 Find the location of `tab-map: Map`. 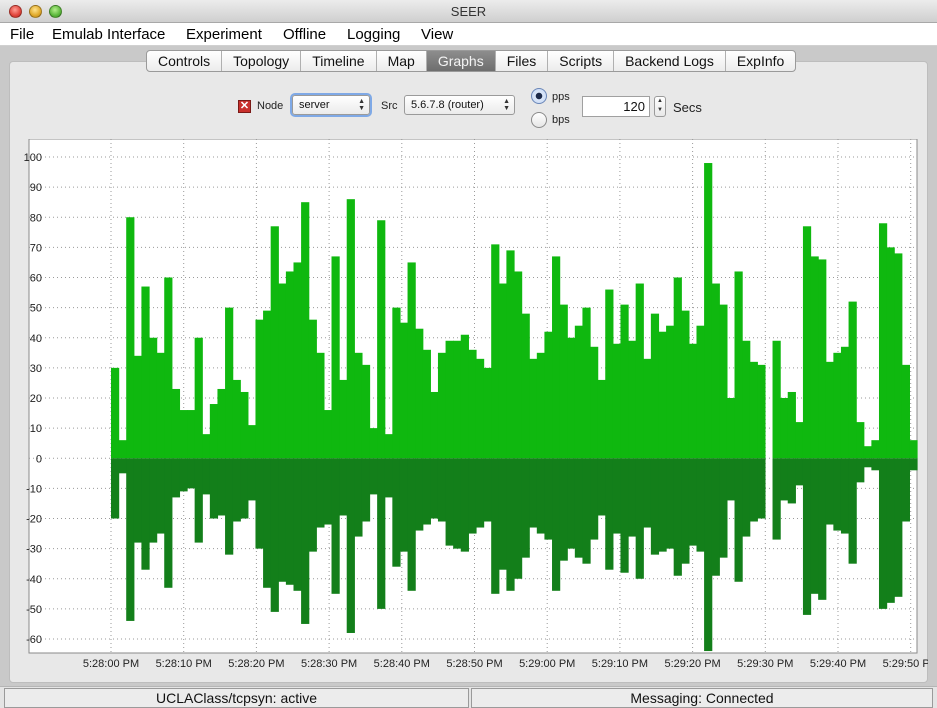

tab-map: Map is located at coordinates (402, 61).